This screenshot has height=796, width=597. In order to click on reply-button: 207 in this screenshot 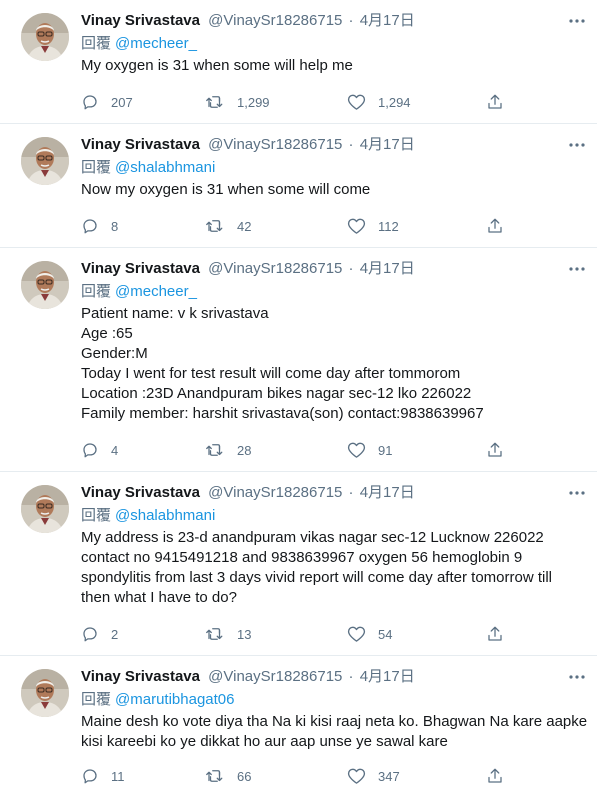, I will do `click(107, 102)`.